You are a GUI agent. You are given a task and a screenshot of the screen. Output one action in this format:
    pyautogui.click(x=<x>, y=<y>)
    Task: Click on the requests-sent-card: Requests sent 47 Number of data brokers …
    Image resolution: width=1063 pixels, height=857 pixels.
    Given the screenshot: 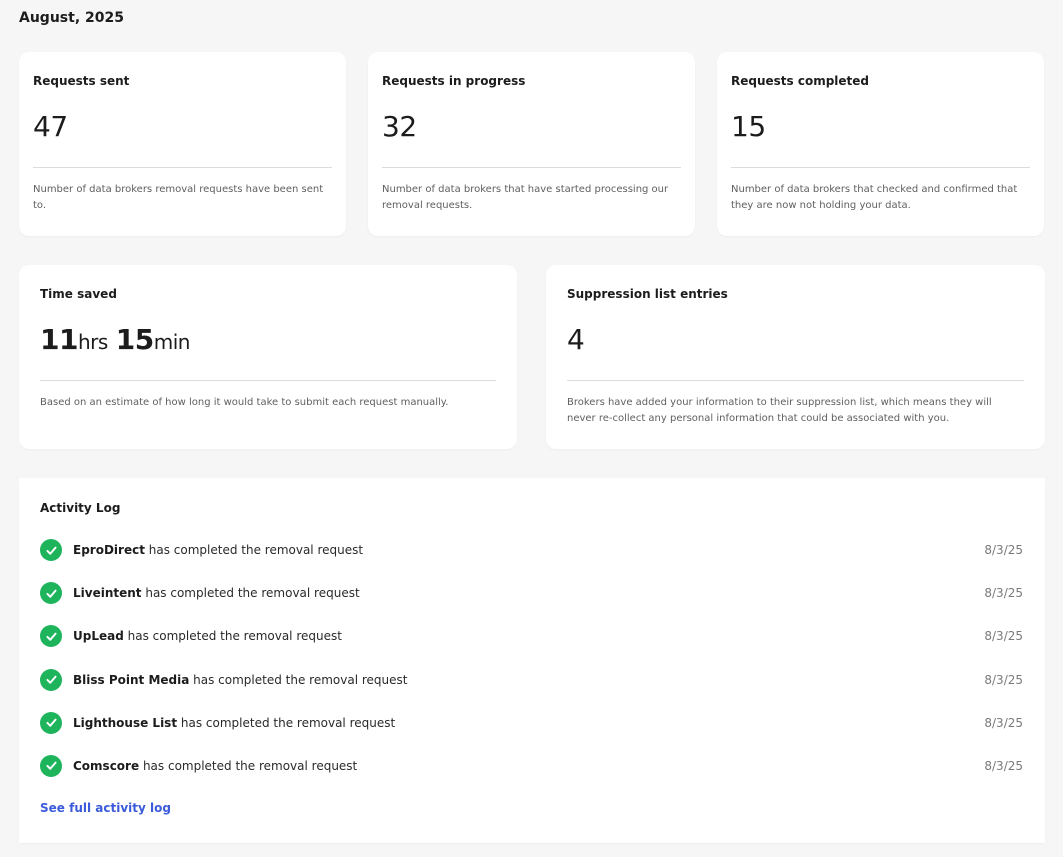 What is the action you would take?
    pyautogui.click(x=182, y=144)
    